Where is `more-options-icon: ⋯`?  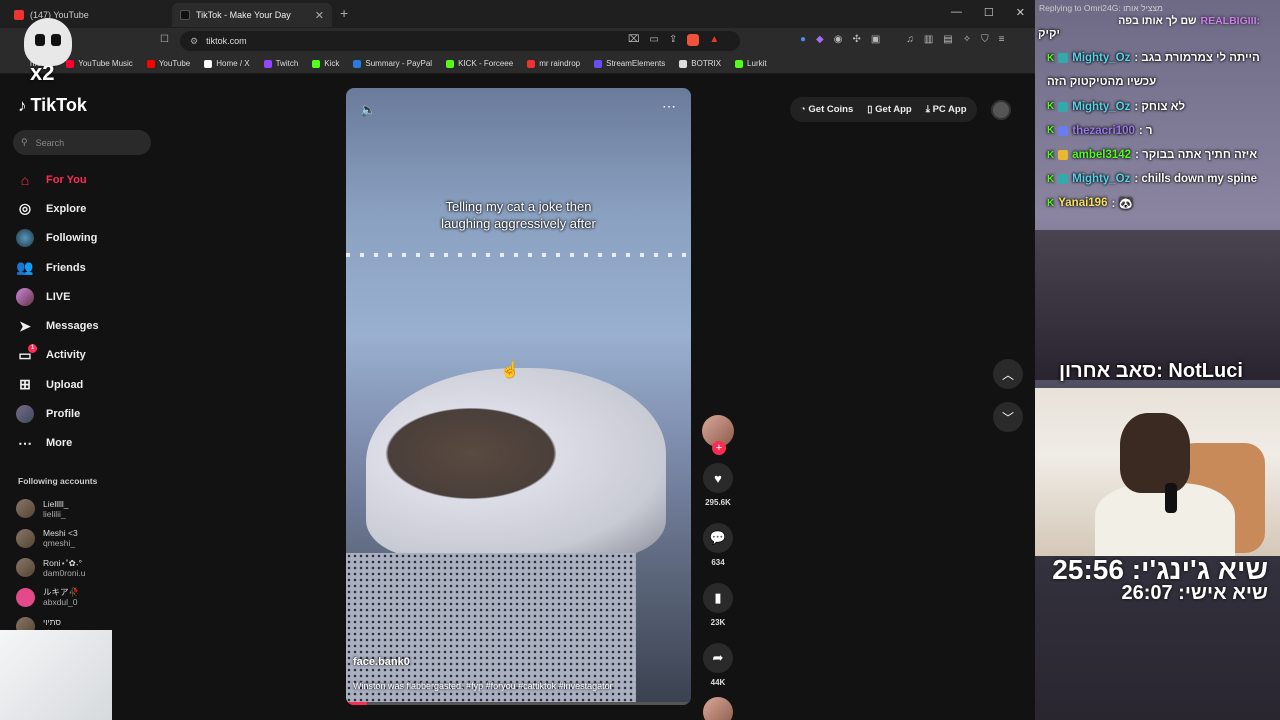 more-options-icon: ⋯ is located at coordinates (669, 106).